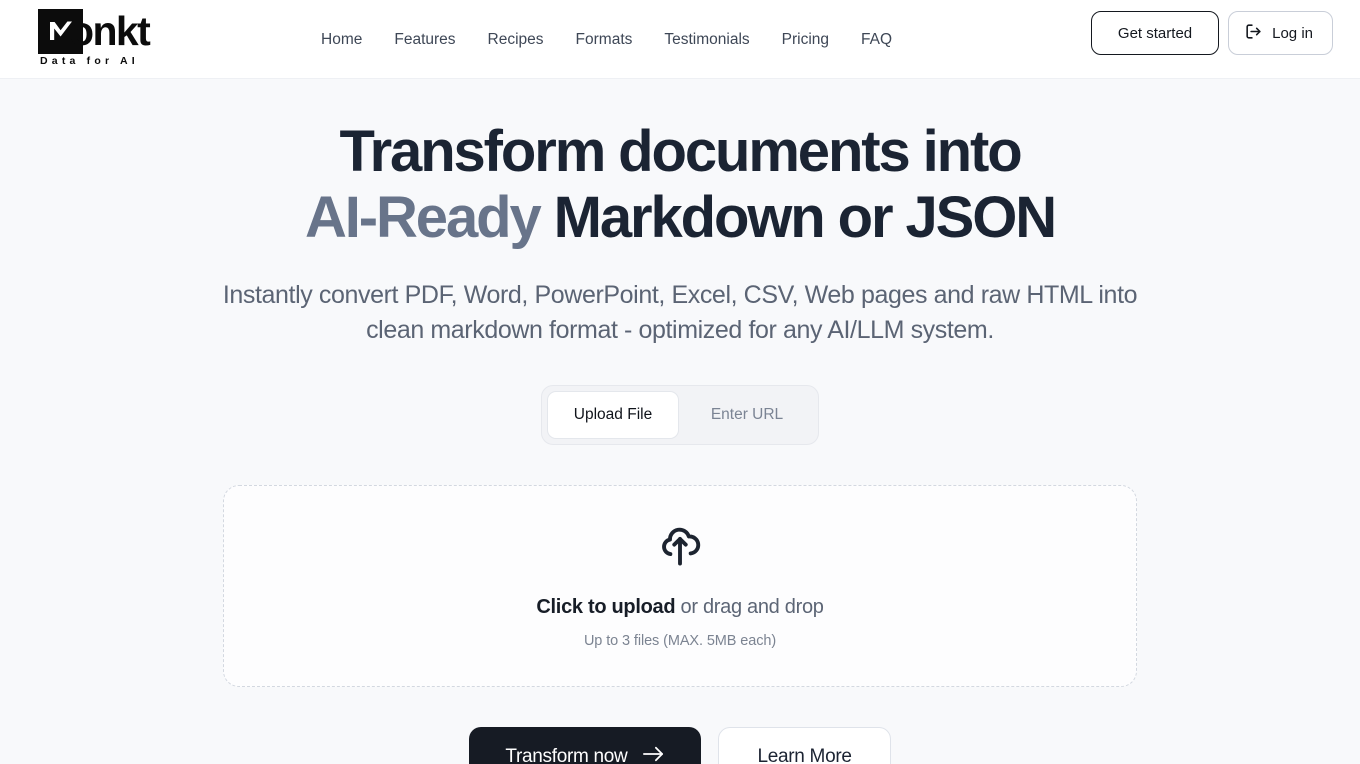  I want to click on login-icon, so click(1253, 33).